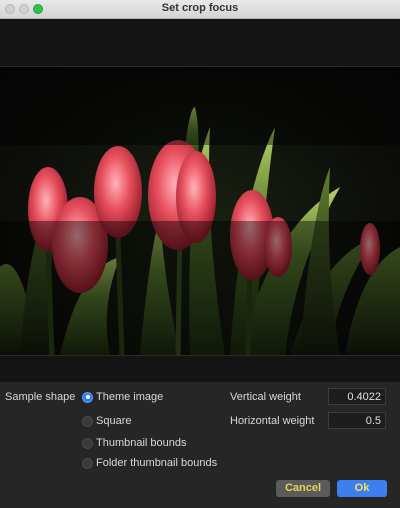 This screenshot has height=508, width=400. What do you see at coordinates (357, 420) in the screenshot?
I see `horizontal-weight-field: 0.5` at bounding box center [357, 420].